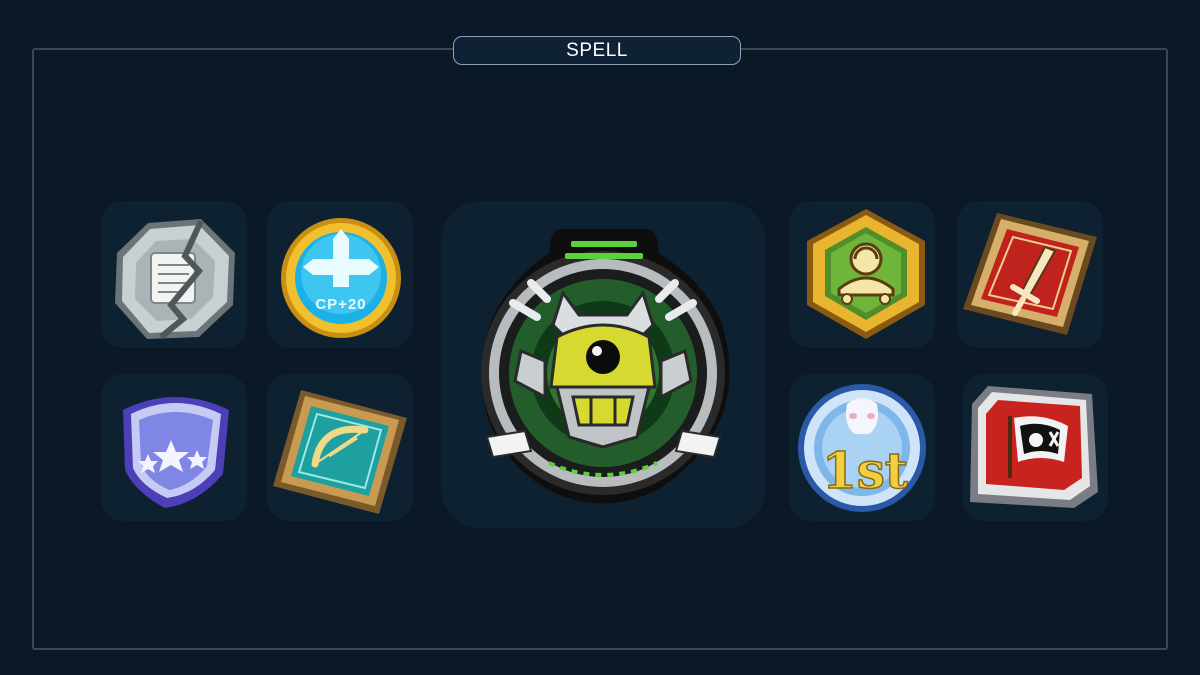  I want to click on spell-slot-bow, so click(340, 447).